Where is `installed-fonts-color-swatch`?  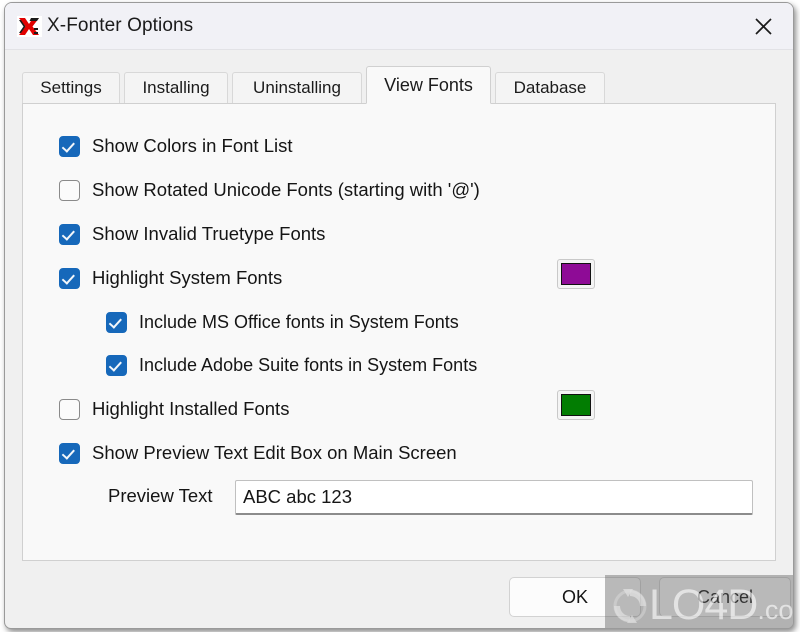
installed-fonts-color-swatch is located at coordinates (576, 405).